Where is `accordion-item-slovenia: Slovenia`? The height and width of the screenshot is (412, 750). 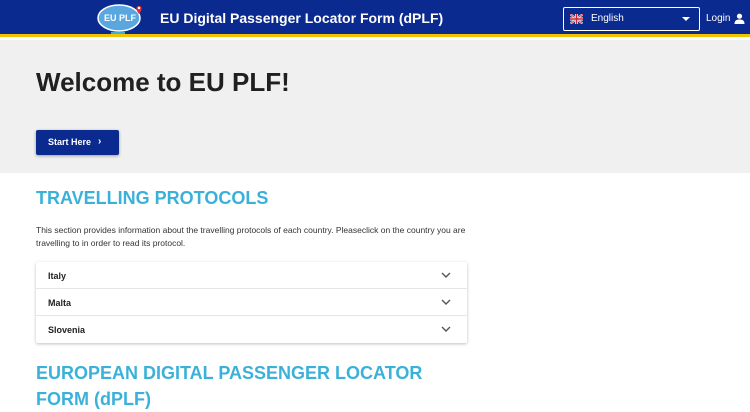
accordion-item-slovenia: Slovenia is located at coordinates (251, 329).